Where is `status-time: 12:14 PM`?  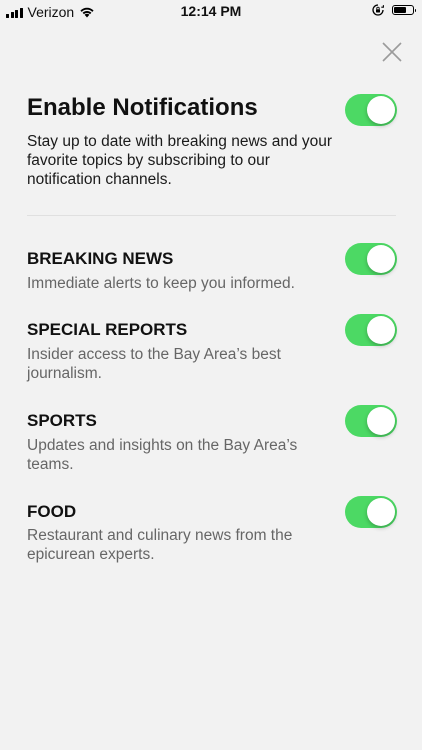
status-time: 12:14 PM is located at coordinates (211, 11).